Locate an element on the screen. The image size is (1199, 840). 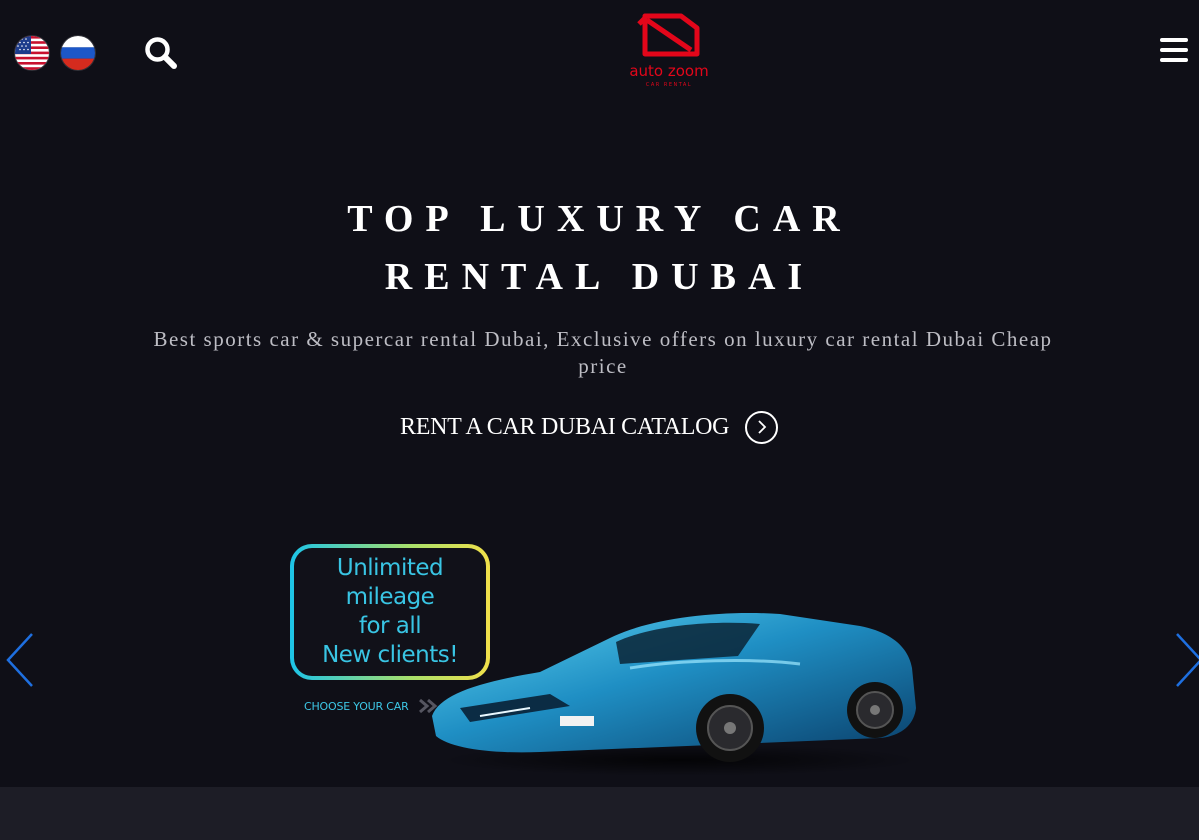
logo-text: auto zoom is located at coordinates (669, 71).